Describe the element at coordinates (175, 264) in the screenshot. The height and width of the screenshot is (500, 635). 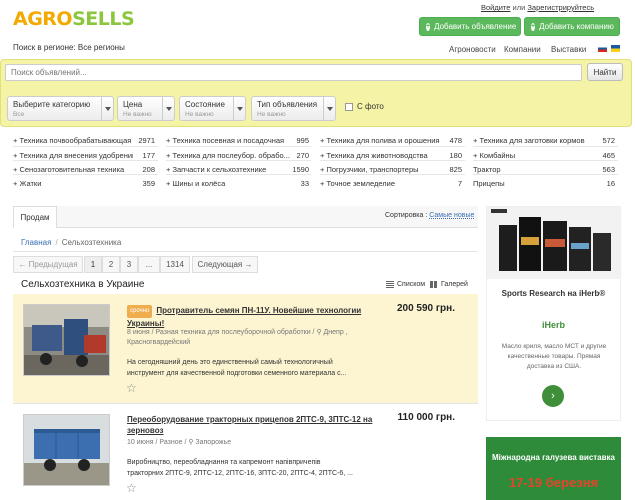
I see `pagination-page: 1314` at that location.